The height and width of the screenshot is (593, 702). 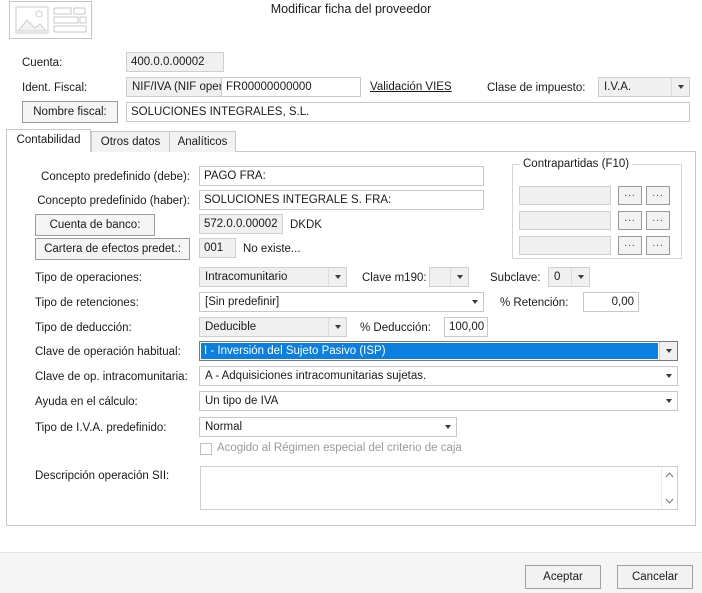 I want to click on tipo-deduccion-label: Tipo de deducción:, so click(x=83, y=328).